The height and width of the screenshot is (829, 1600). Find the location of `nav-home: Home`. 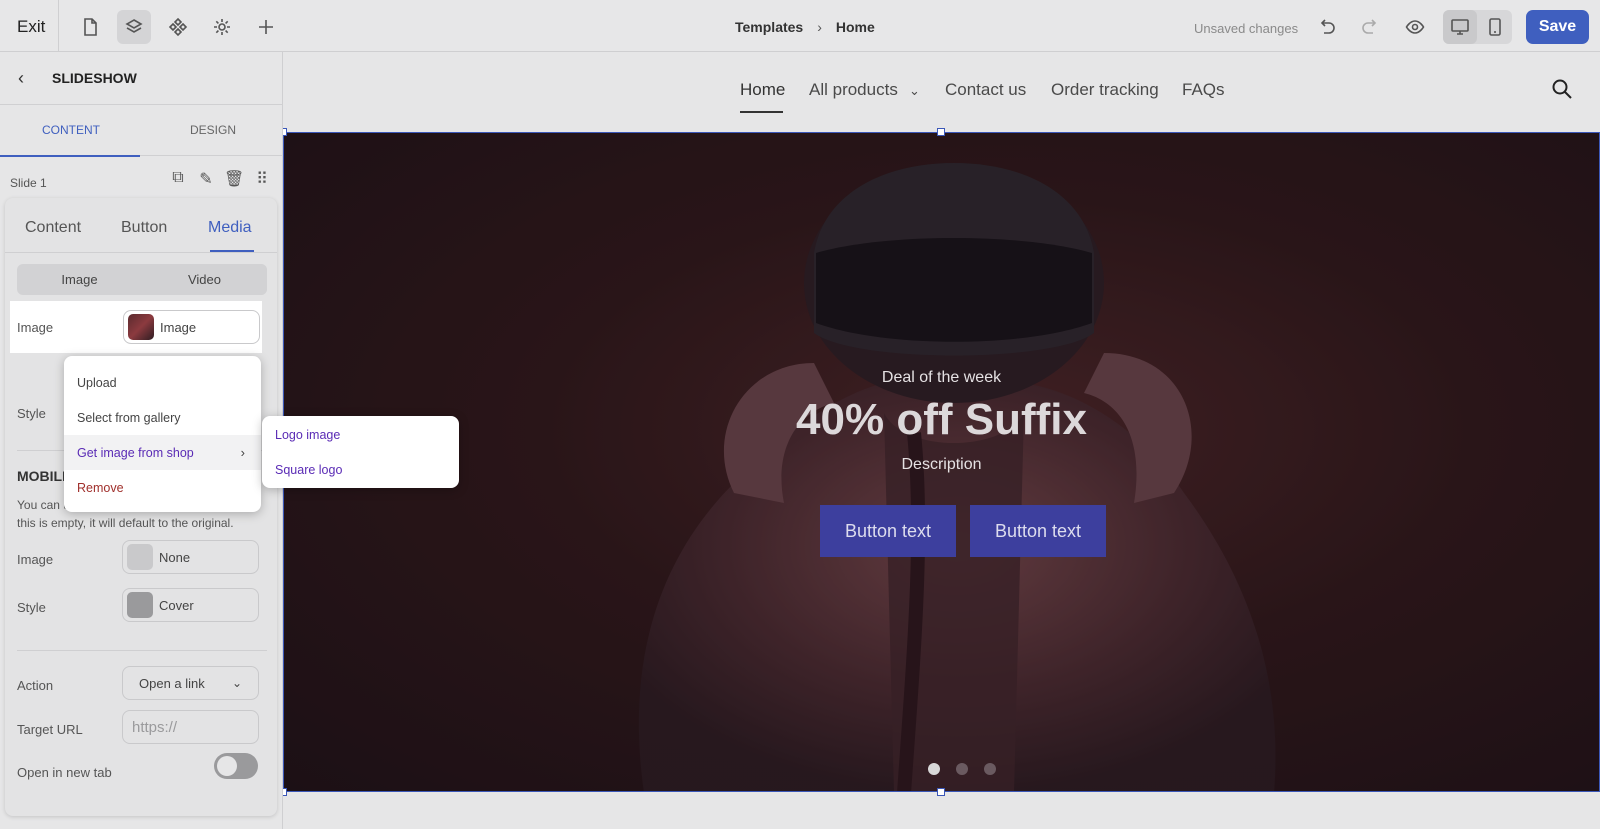

nav-home: Home is located at coordinates (762, 90).